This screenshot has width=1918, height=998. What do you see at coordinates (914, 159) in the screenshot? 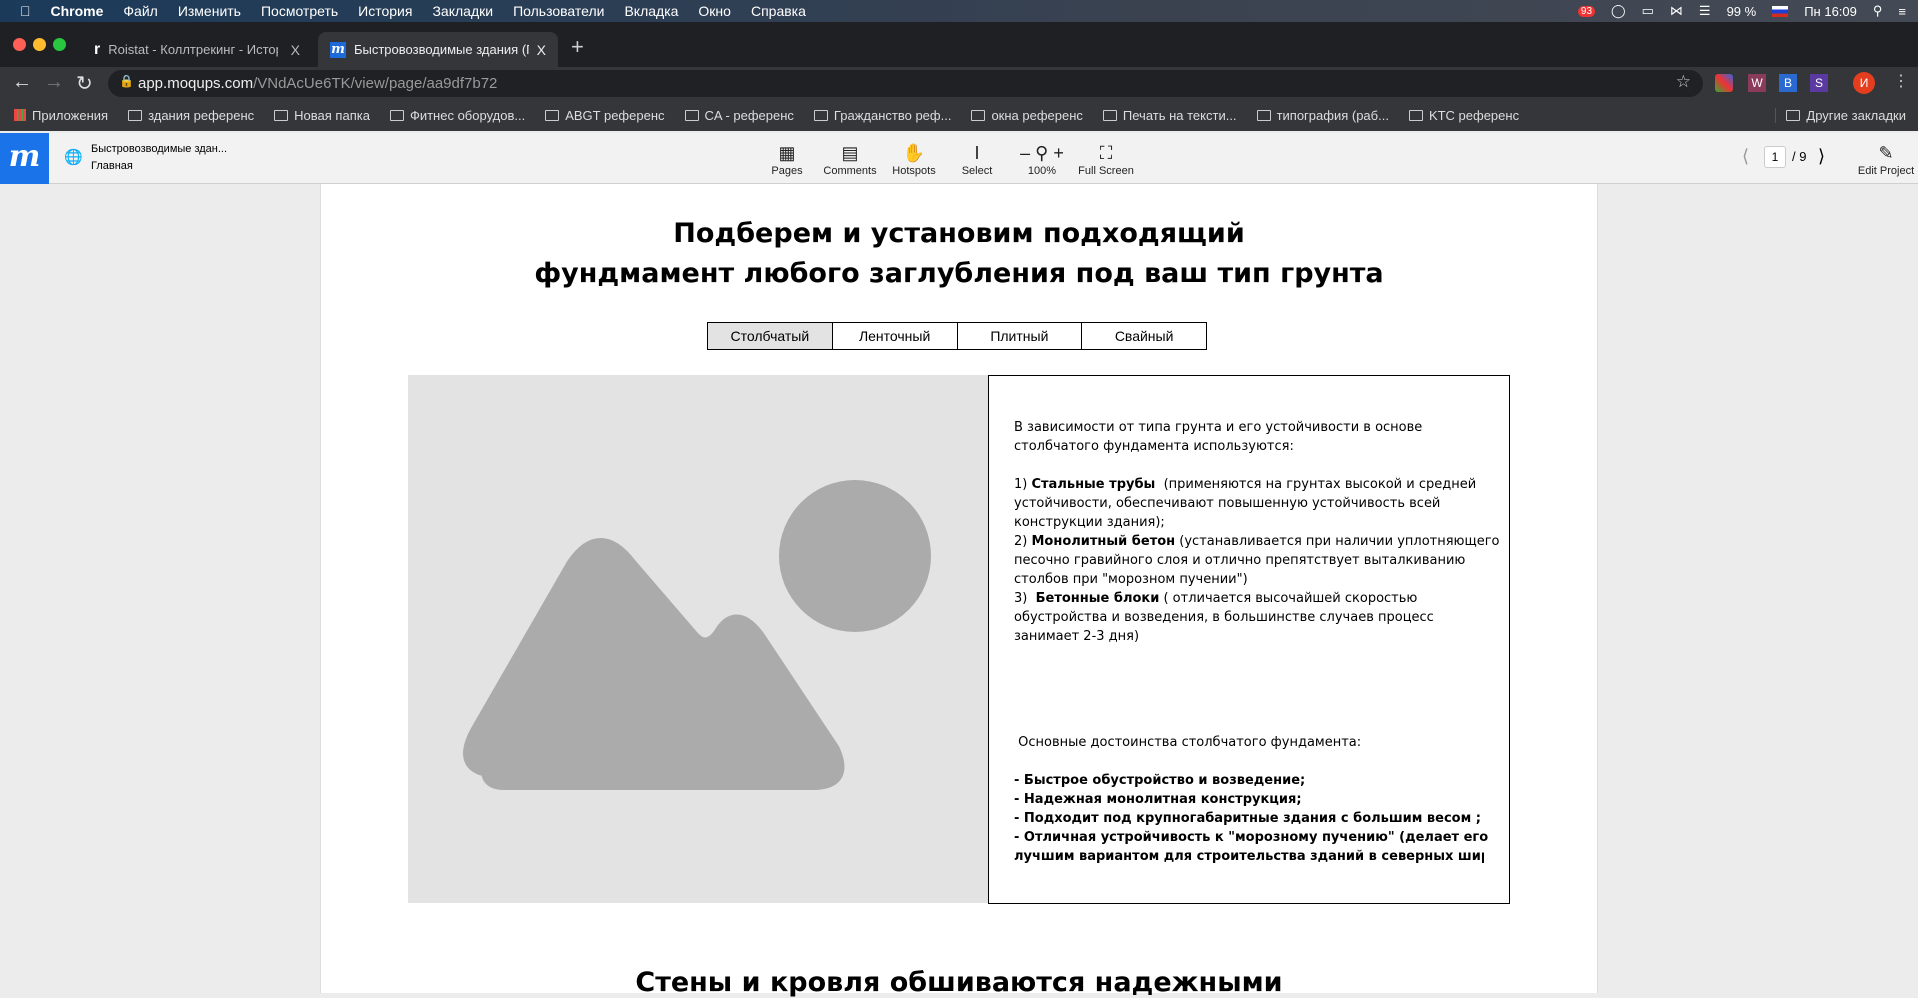
I see `hotspots-button: ✋ Hotspots` at bounding box center [914, 159].